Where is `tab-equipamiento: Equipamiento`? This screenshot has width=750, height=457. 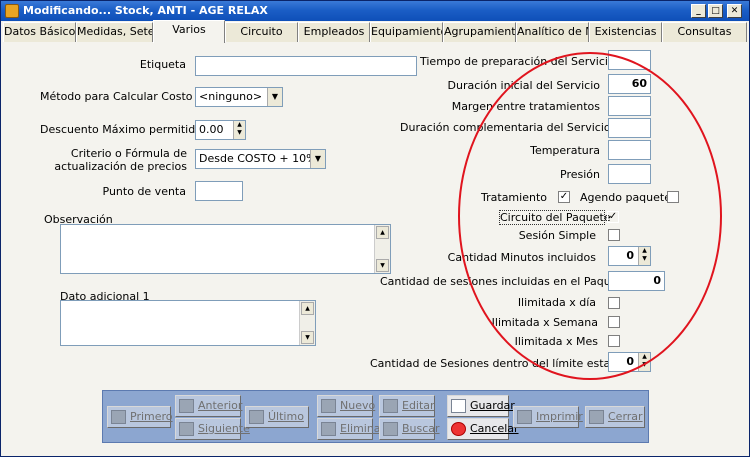 tab-equipamiento: Equipamiento is located at coordinates (406, 32).